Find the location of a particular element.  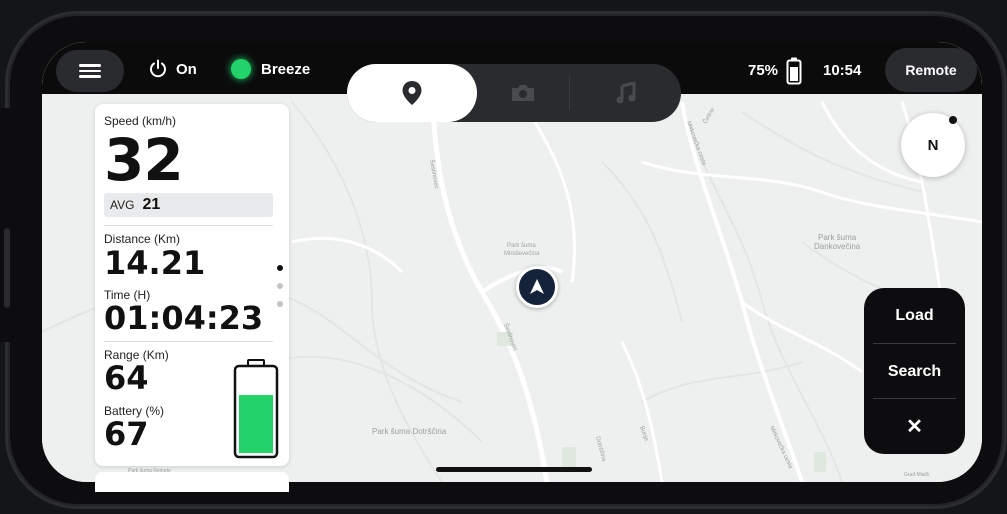

battery-level-icon is located at coordinates (256, 409).